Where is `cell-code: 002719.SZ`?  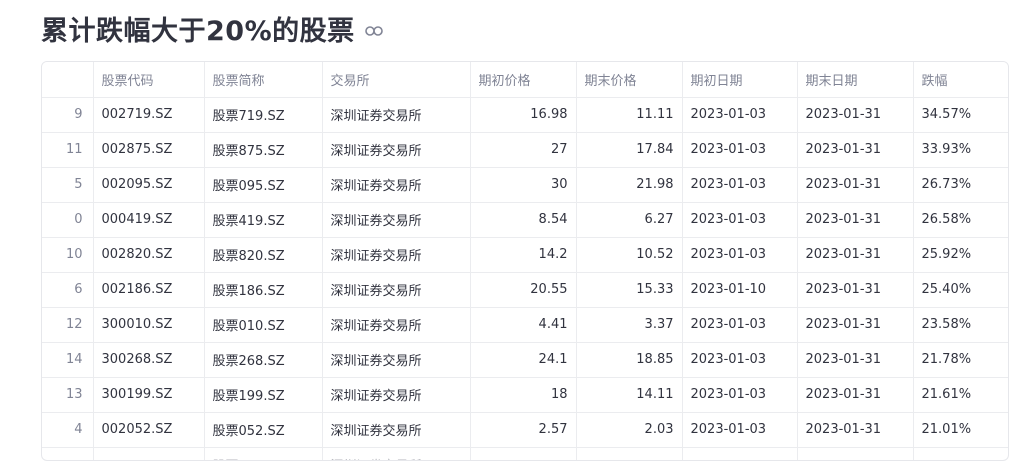 cell-code: 002719.SZ is located at coordinates (149, 115).